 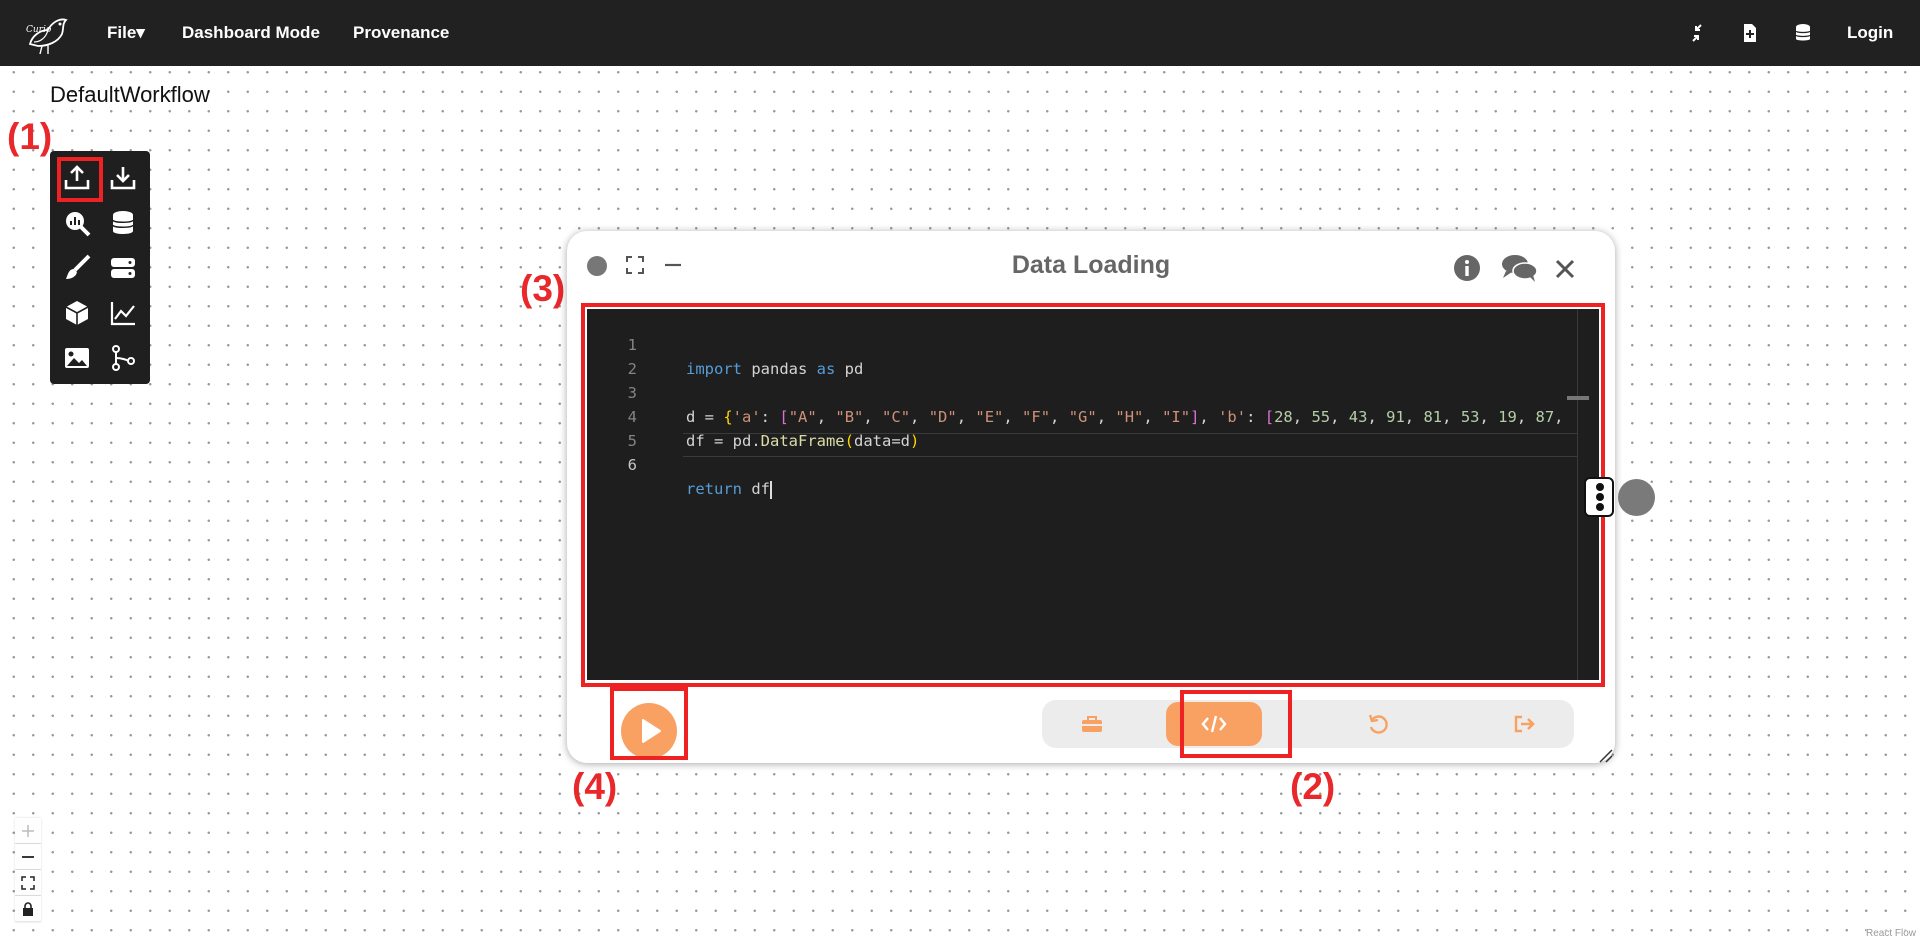 I want to click on workflow-title: DefaultWorkflow, so click(x=130, y=95).